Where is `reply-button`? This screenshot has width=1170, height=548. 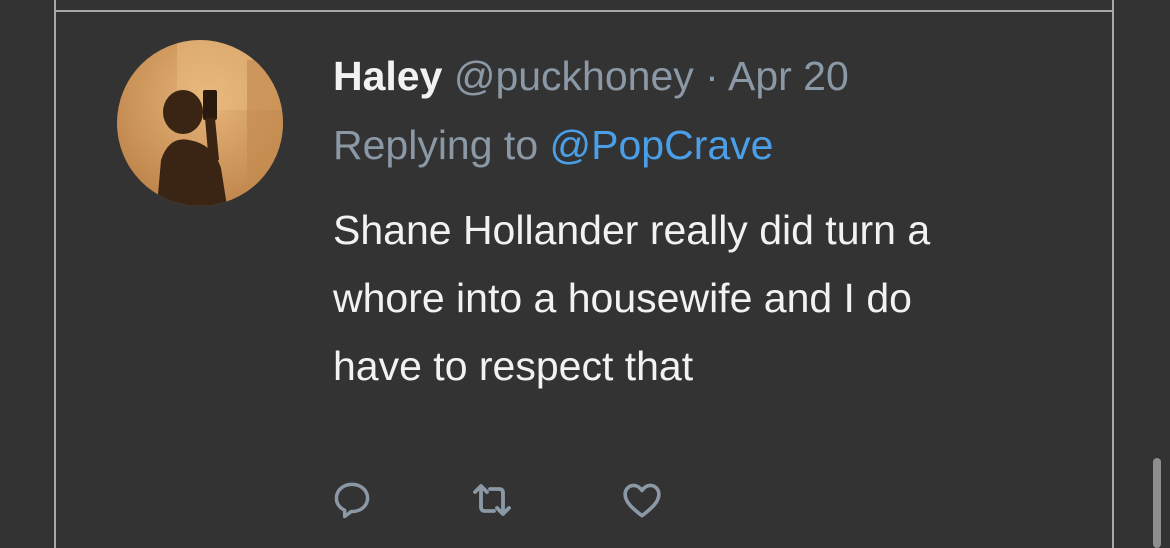
reply-button is located at coordinates (352, 500).